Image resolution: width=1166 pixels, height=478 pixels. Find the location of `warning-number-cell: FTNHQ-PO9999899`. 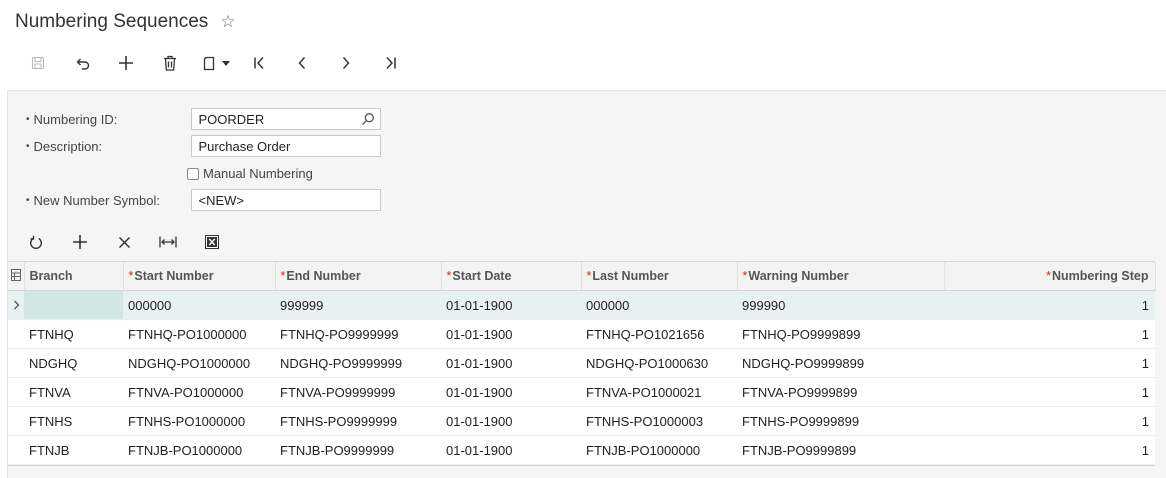

warning-number-cell: FTNHQ-PO9999899 is located at coordinates (840, 334).